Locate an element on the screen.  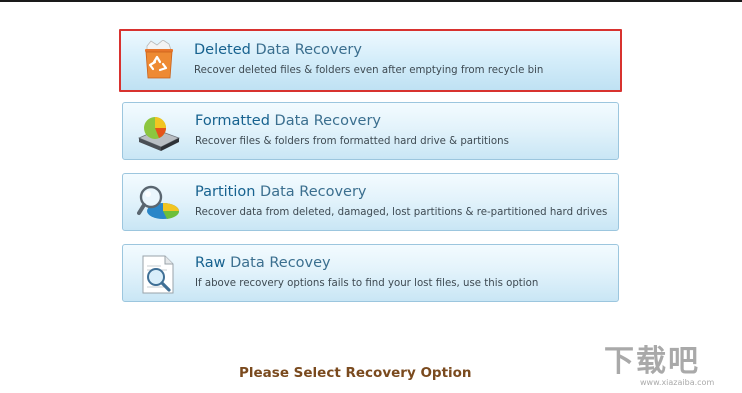
option-title-keyword: Raw is located at coordinates (210, 263).